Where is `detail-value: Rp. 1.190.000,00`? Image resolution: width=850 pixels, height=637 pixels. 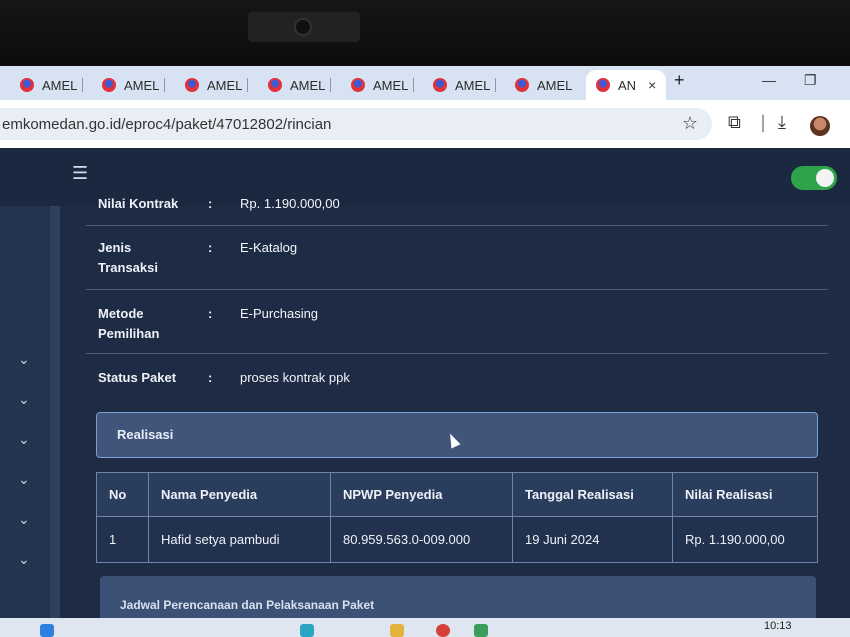 detail-value: Rp. 1.190.000,00 is located at coordinates (290, 203).